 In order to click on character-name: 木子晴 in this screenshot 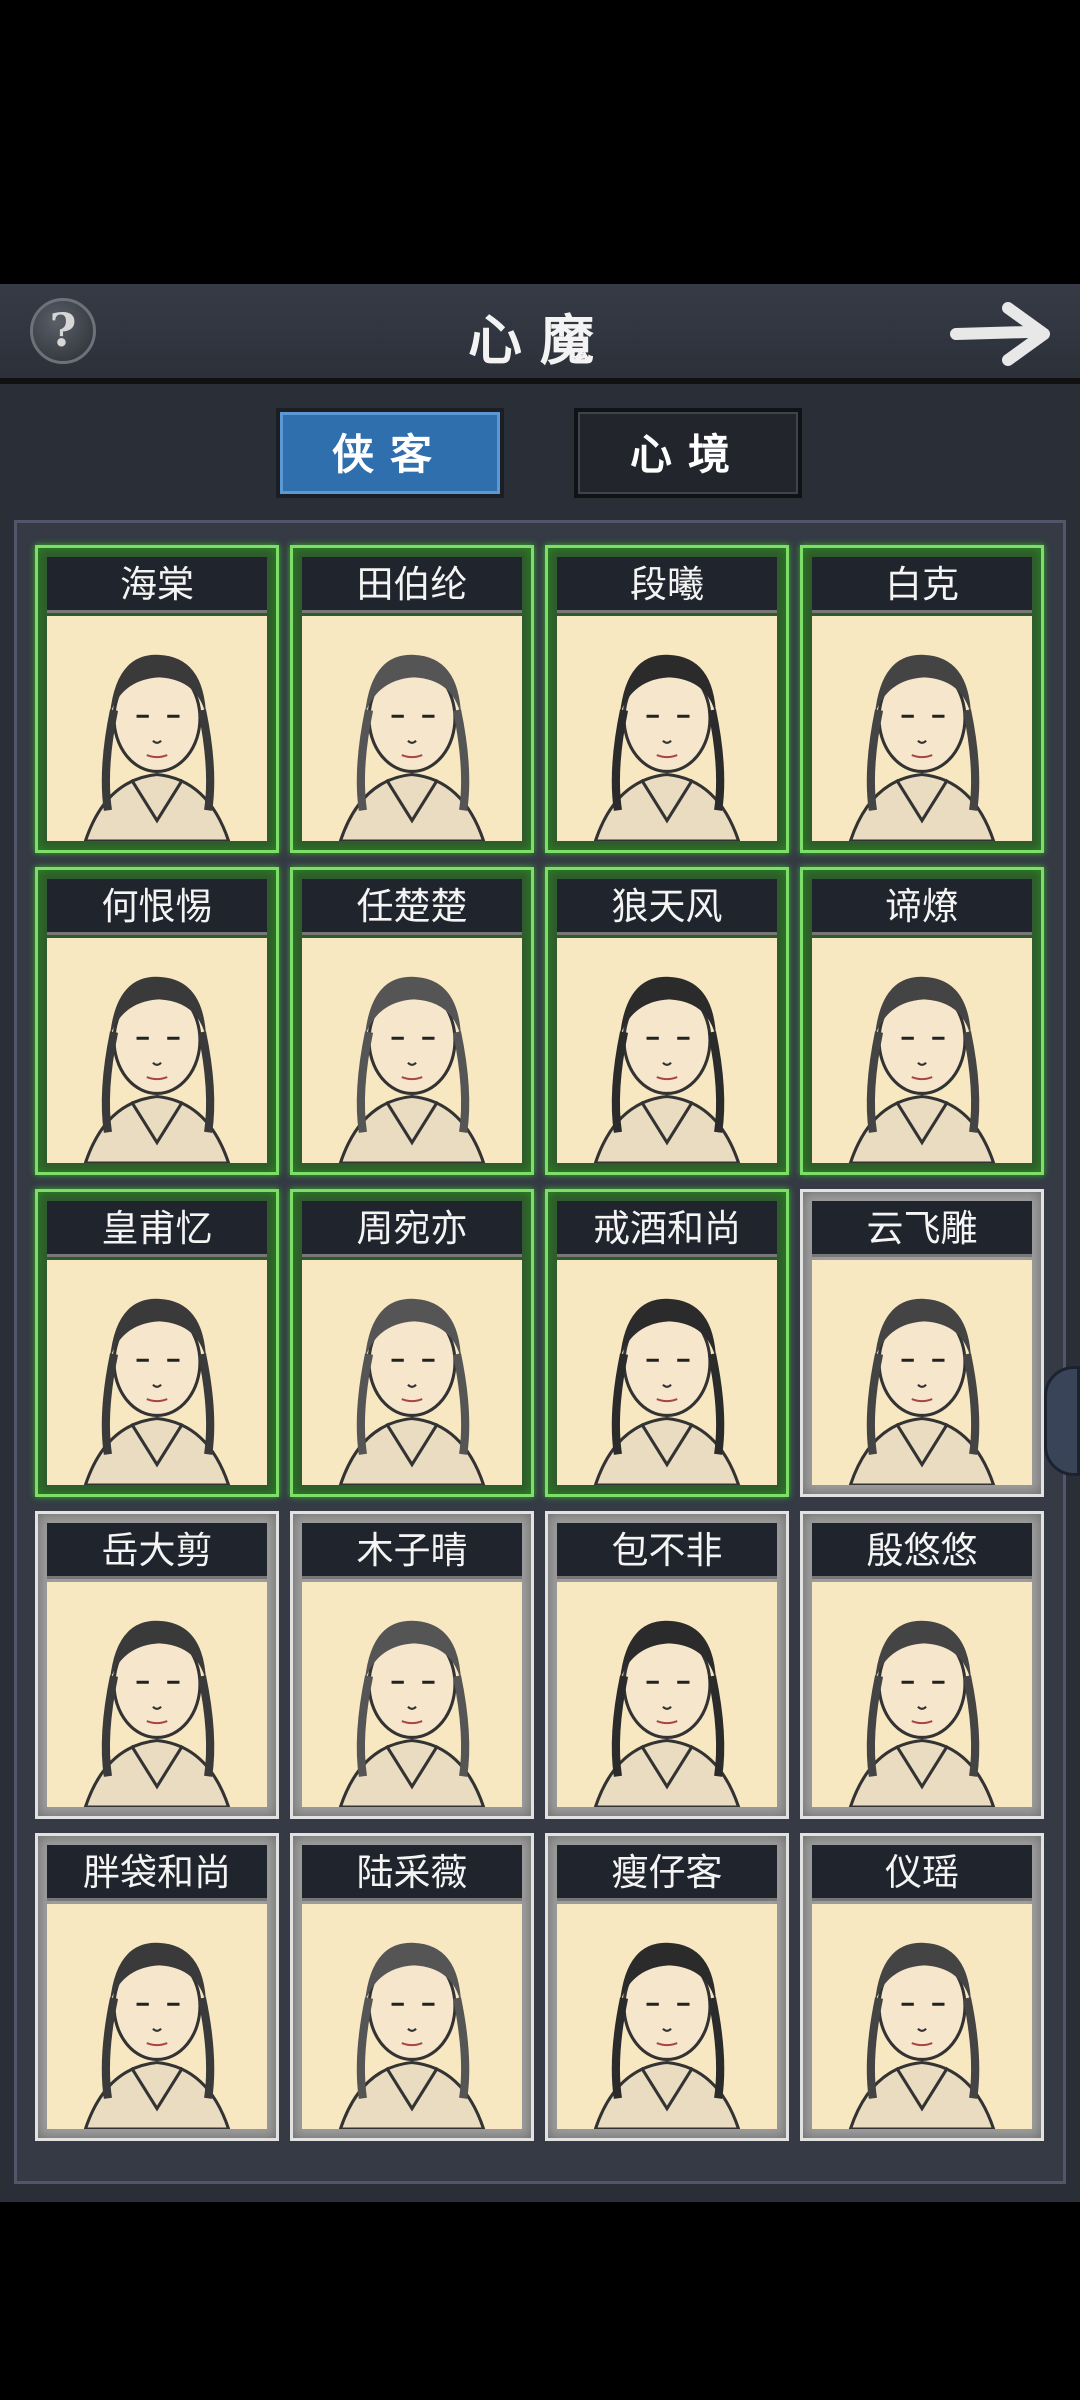, I will do `click(412, 1551)`.